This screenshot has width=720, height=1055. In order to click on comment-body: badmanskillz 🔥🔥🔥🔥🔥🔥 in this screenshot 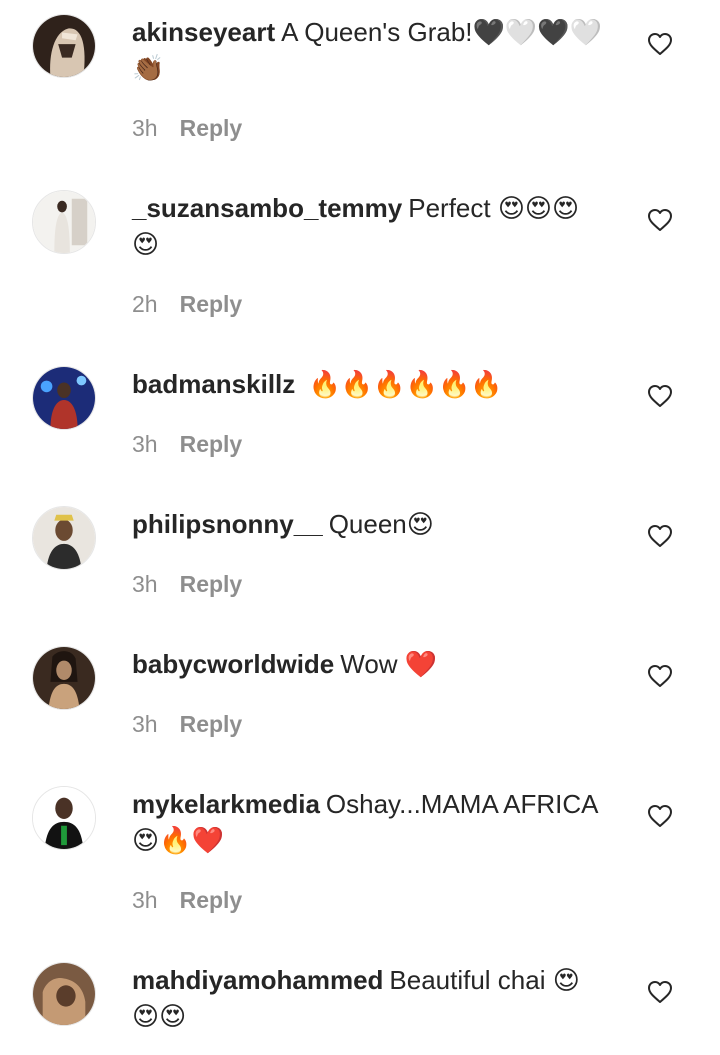, I will do `click(367, 384)`.